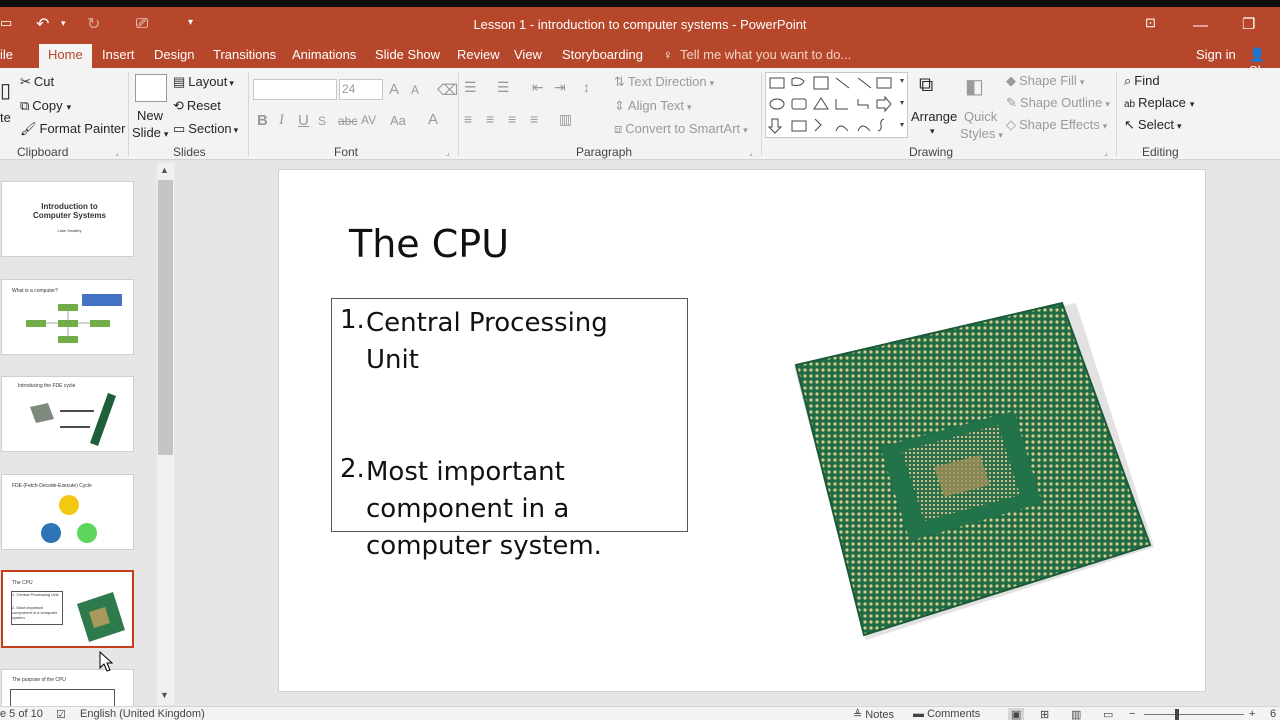 This screenshot has height=720, width=1280. What do you see at coordinates (934, 116) in the screenshot?
I see `arrange-button: Arrange` at bounding box center [934, 116].